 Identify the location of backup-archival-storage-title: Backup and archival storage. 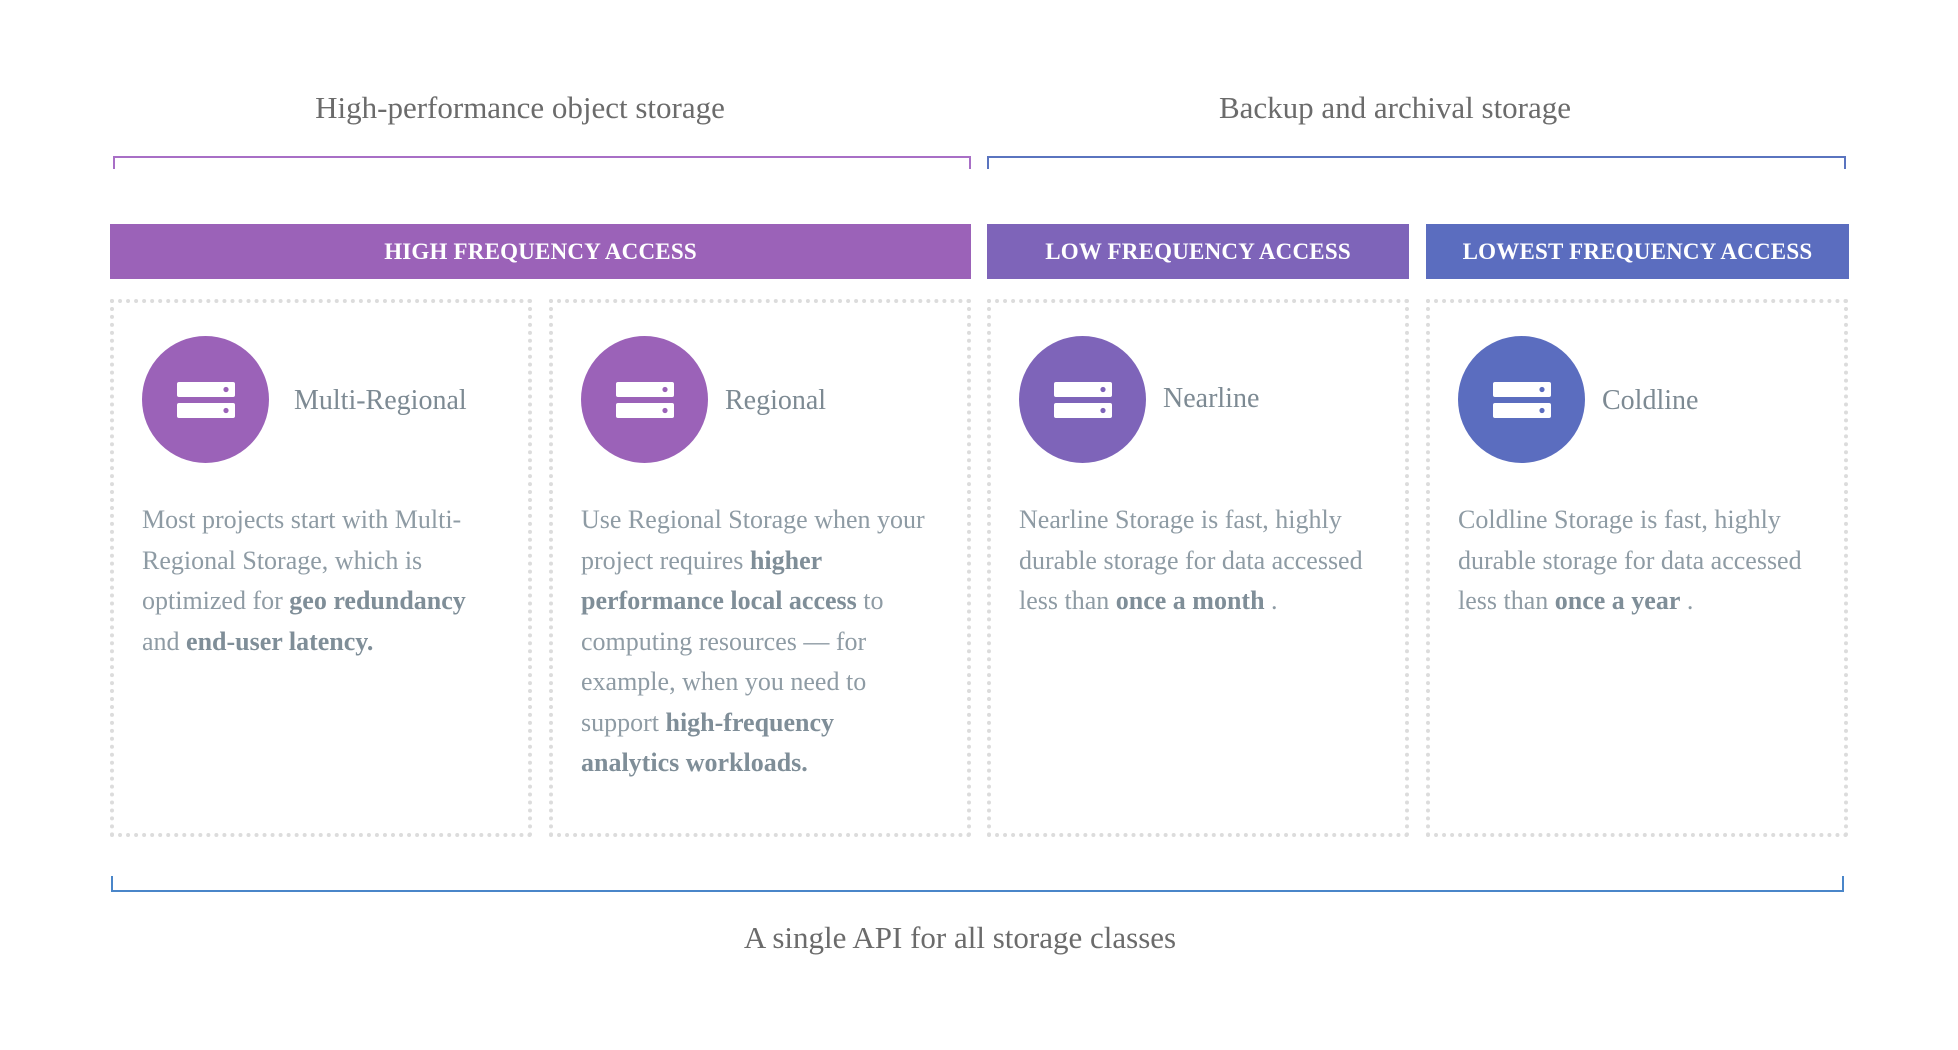
(1395, 107).